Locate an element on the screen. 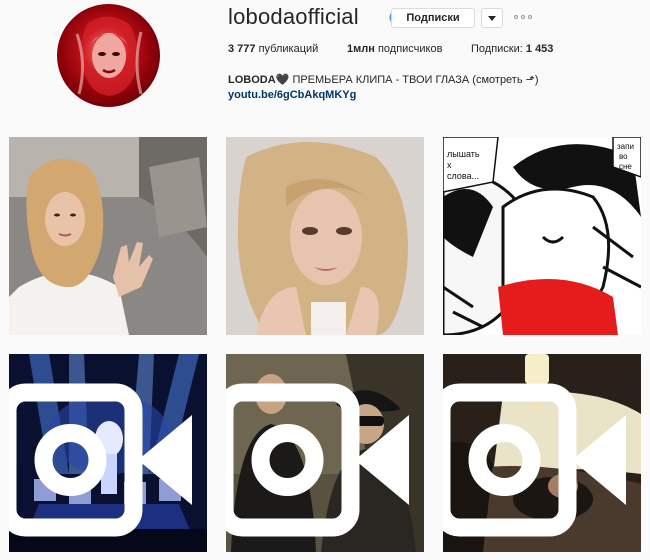 The image size is (650, 560). svg-text: х is located at coordinates (449, 165).